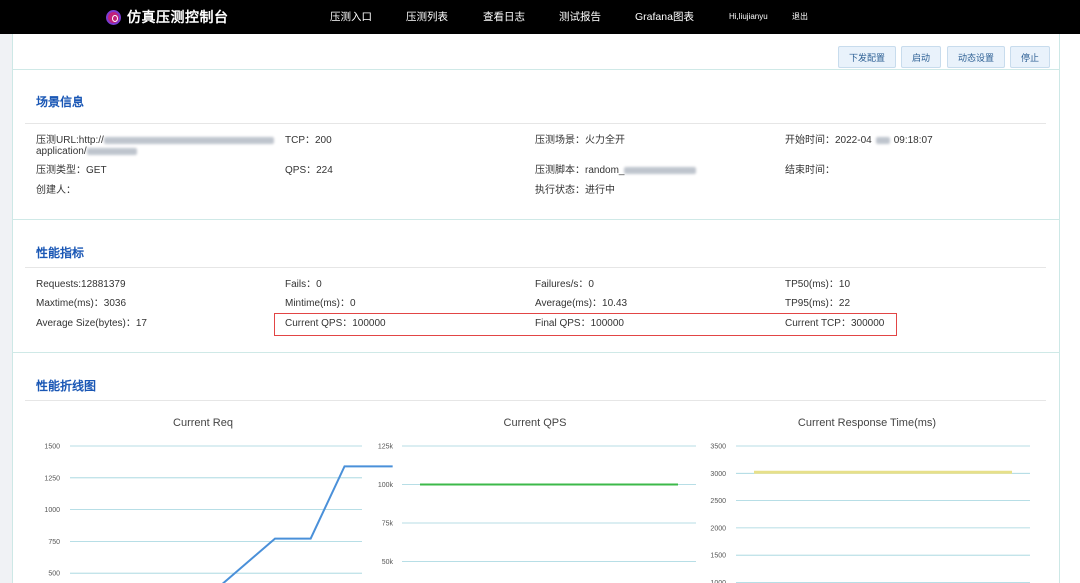  What do you see at coordinates (537, 505) in the screenshot?
I see `current-qps-chart: 125k 100k 75k 50k` at bounding box center [537, 505].